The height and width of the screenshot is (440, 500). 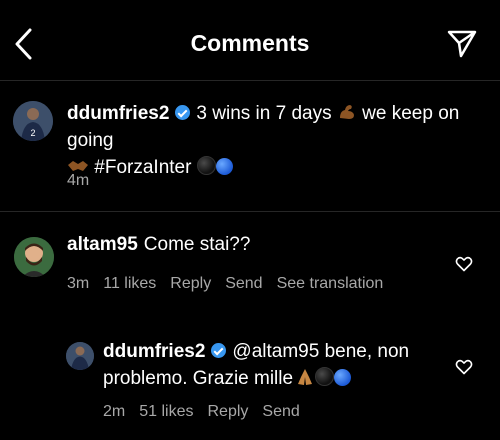 What do you see at coordinates (264, 113) in the screenshot?
I see `caption-text-part1: 3 wins in 7 days` at bounding box center [264, 113].